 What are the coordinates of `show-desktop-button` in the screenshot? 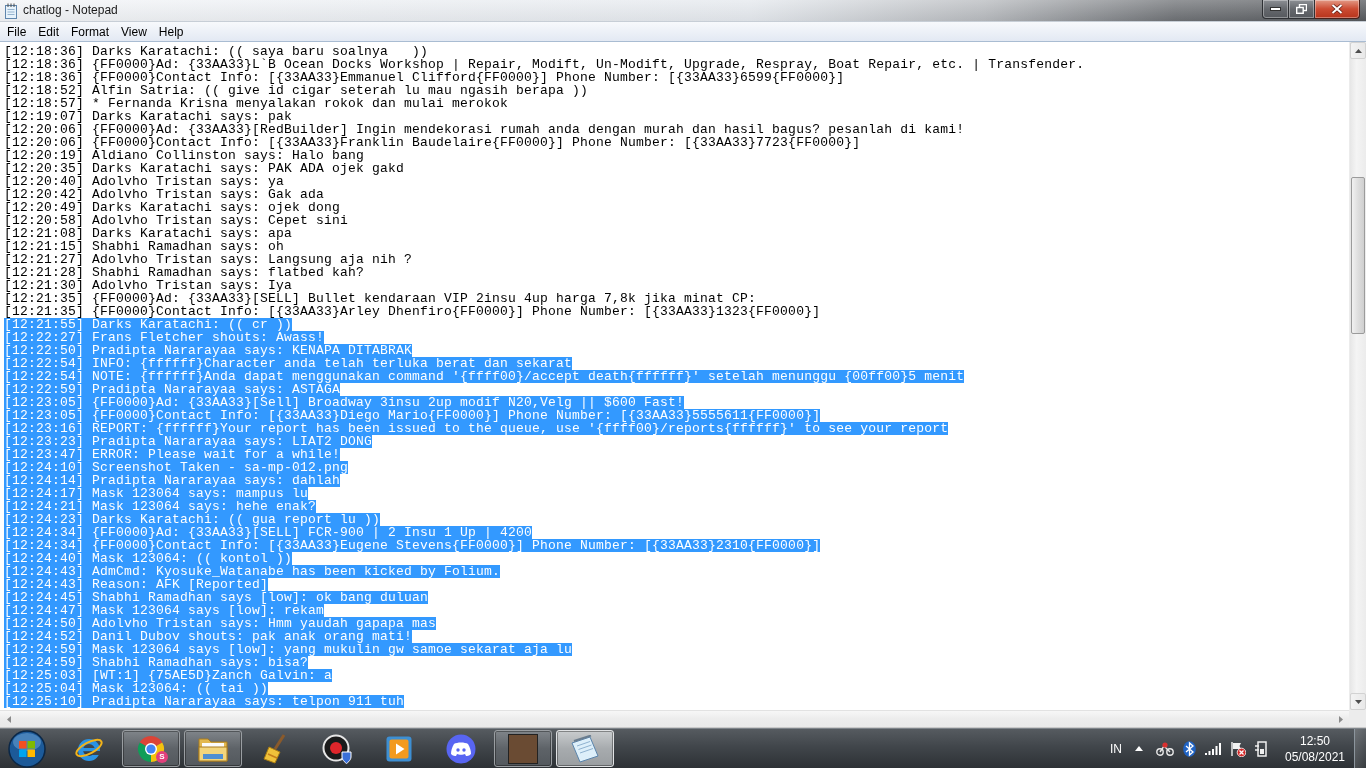 It's located at (1360, 748).